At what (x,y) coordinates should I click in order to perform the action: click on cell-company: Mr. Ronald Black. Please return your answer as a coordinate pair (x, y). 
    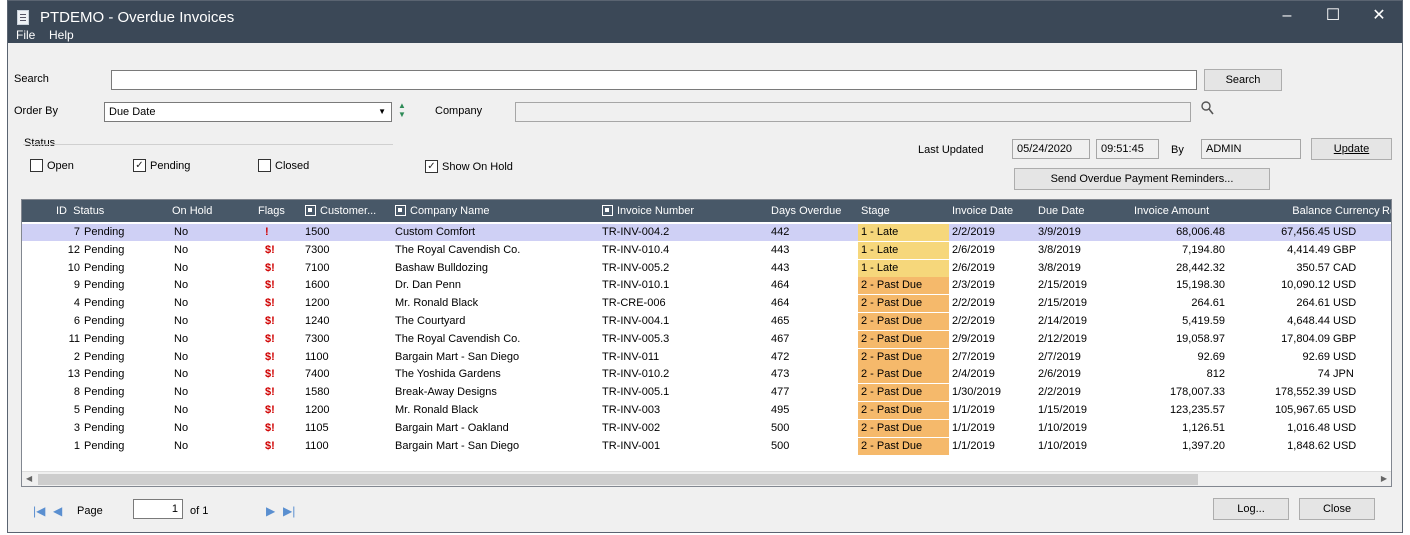
    Looking at the image, I should click on (437, 410).